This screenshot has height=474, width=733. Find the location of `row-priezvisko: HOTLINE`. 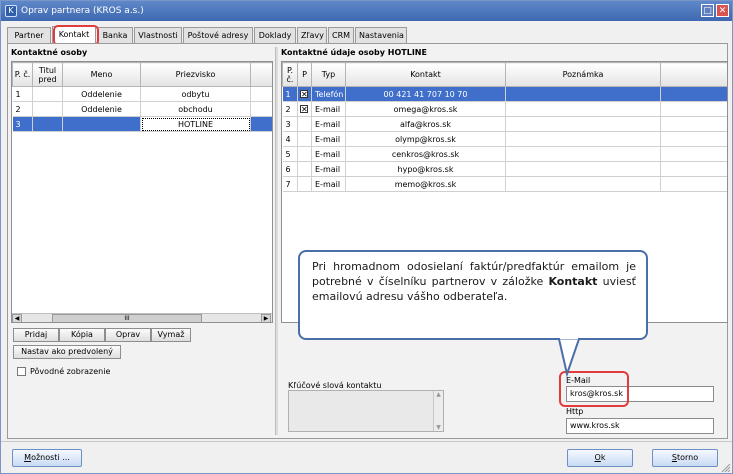

row-priezvisko: HOTLINE is located at coordinates (195, 124).